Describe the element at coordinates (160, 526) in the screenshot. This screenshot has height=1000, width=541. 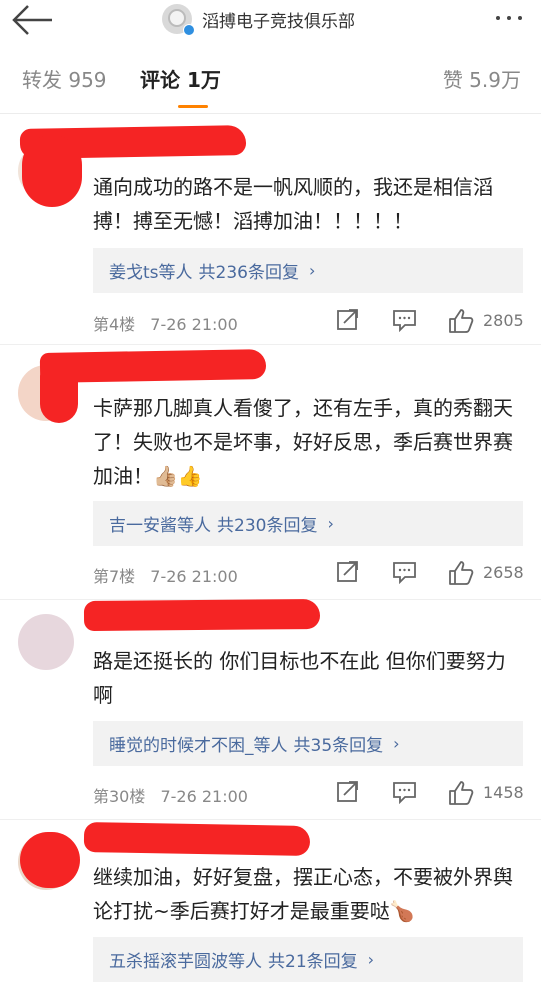
I see `replies-users: 吉一安酱等人` at that location.